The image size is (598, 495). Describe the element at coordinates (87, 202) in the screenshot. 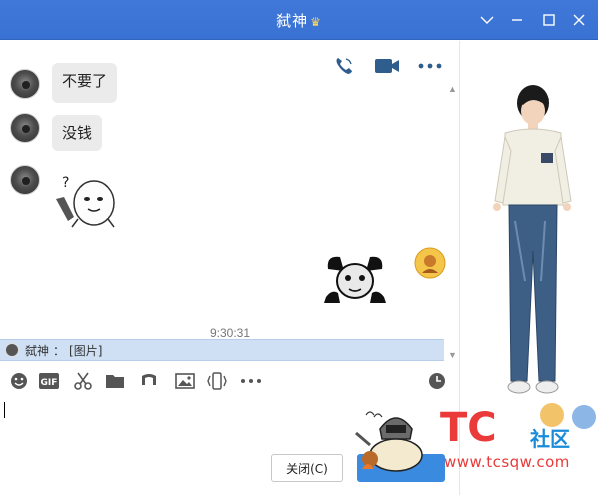

I see `panda-knife-sticker: ?` at that location.